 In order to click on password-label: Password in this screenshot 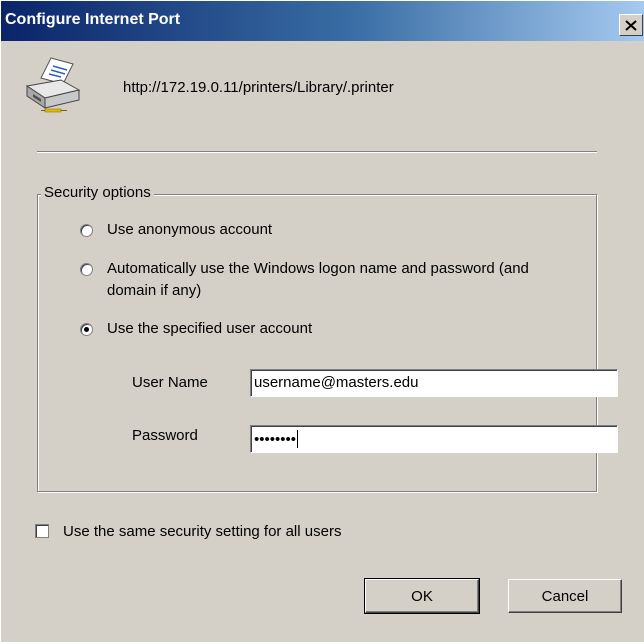, I will do `click(165, 435)`.